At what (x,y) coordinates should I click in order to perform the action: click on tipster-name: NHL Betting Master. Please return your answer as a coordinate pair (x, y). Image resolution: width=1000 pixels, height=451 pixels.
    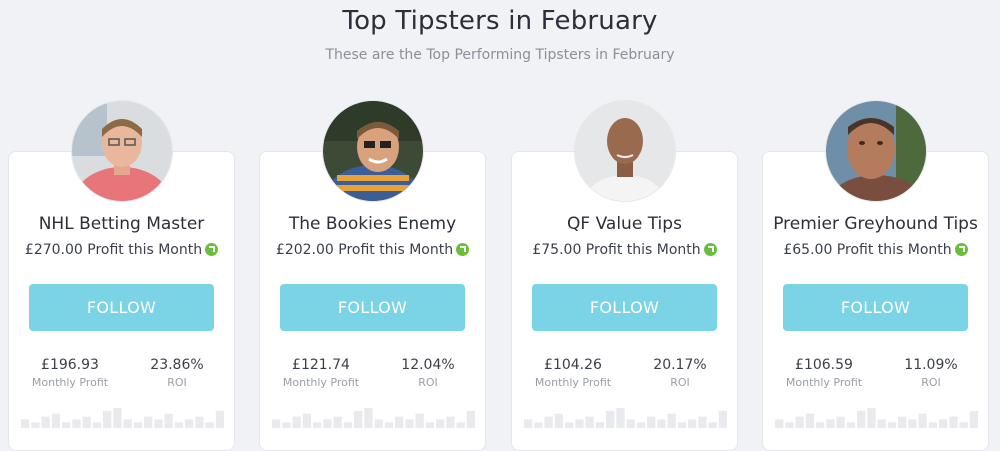
    Looking at the image, I should click on (121, 224).